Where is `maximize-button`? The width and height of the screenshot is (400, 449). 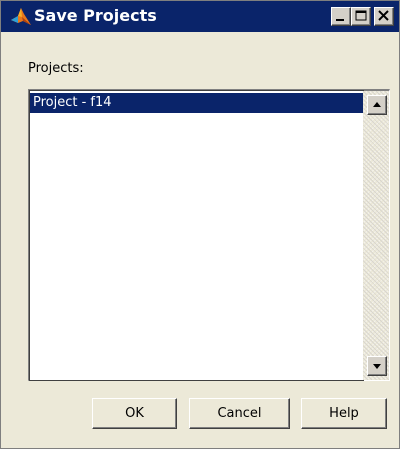 maximize-button is located at coordinates (361, 16).